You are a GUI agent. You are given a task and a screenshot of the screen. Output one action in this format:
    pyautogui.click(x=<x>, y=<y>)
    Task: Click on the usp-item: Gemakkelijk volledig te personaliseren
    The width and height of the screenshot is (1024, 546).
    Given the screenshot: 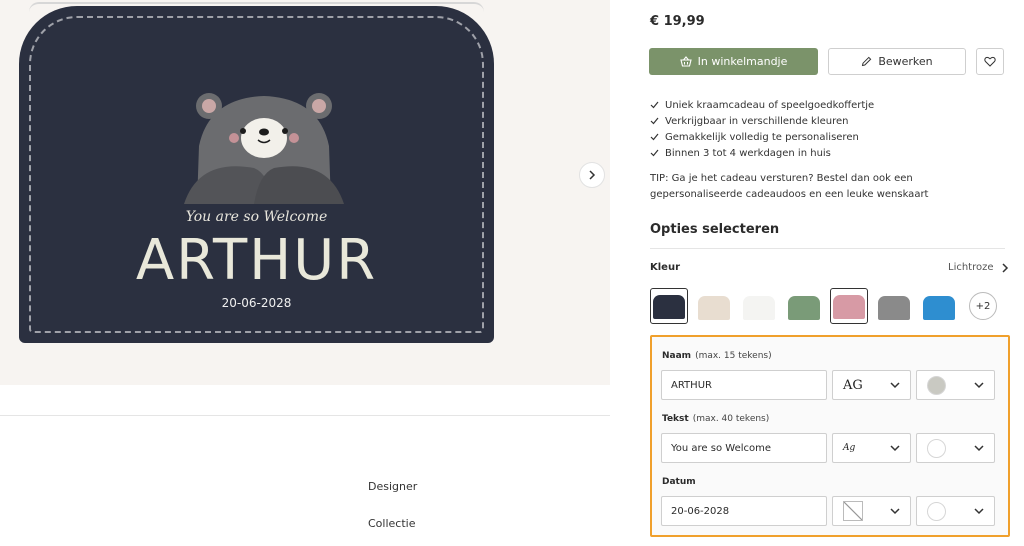 What is the action you would take?
    pyautogui.click(x=762, y=137)
    